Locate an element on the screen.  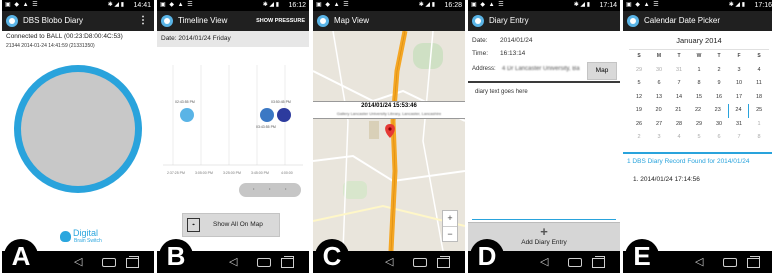
screen-title: Map View is located at coordinates (351, 20).